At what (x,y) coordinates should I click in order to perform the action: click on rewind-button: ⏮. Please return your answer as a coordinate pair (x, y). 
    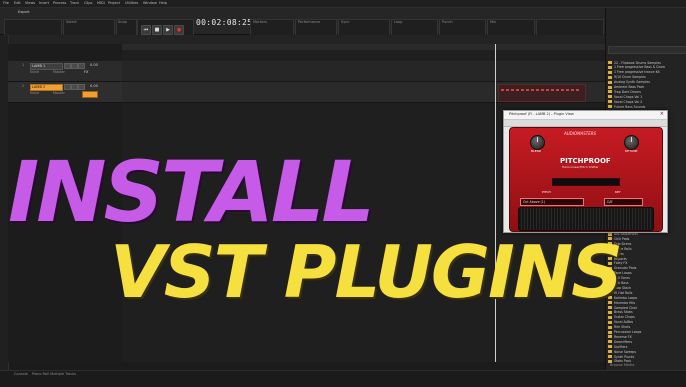
    Looking at the image, I should click on (146, 30).